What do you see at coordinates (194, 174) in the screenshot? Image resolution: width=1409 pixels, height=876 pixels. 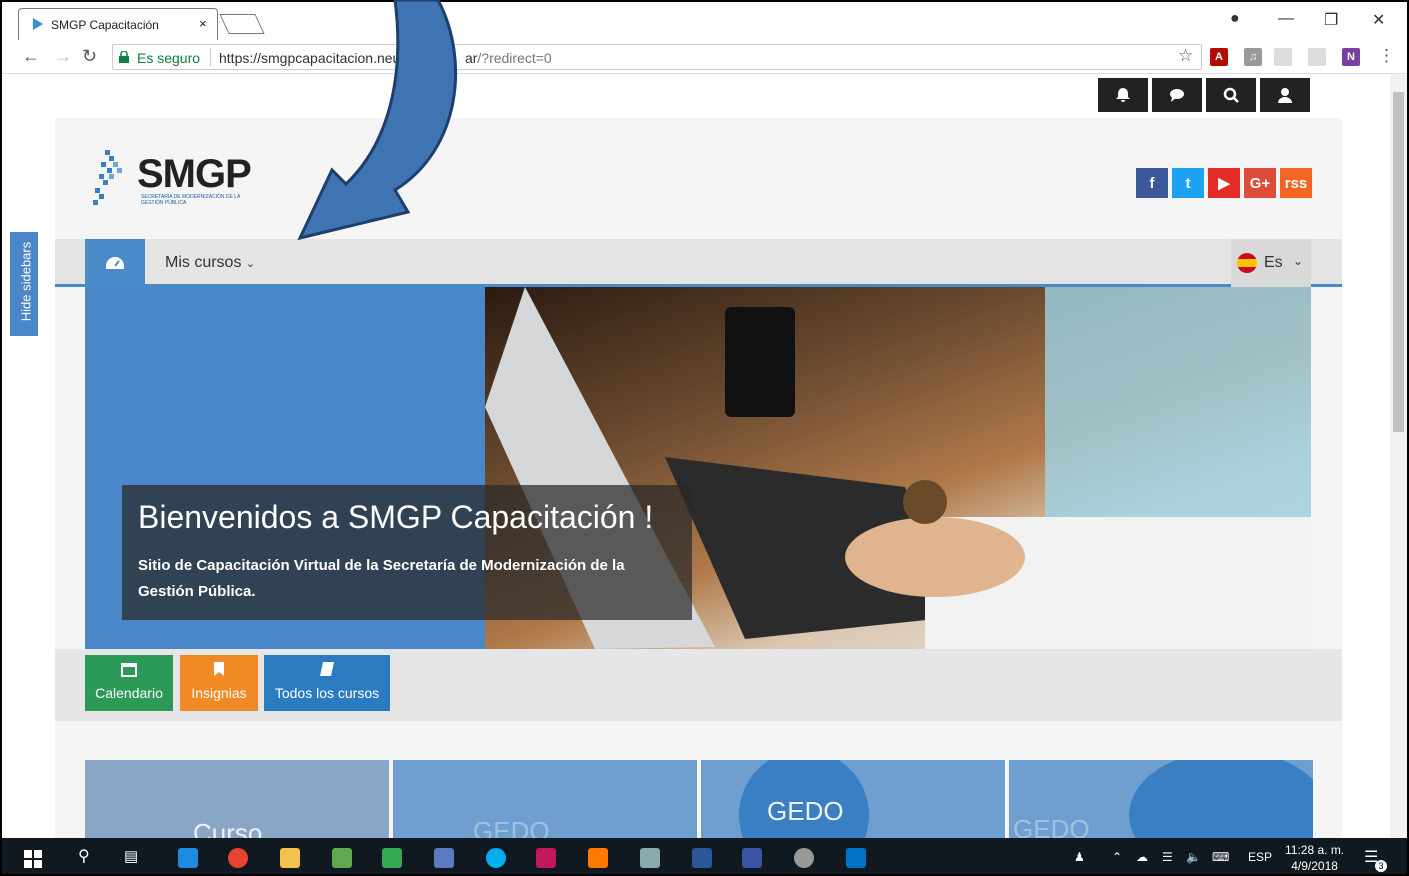 I see `logo-text: SMGP` at bounding box center [194, 174].